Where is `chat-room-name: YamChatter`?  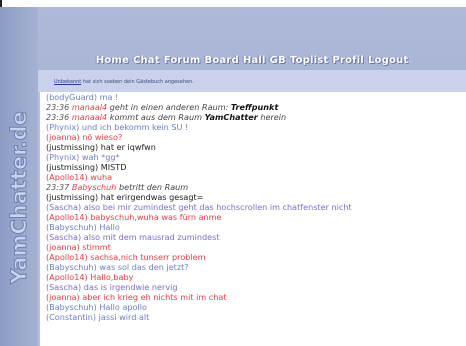
chat-room-name: YamChatter is located at coordinates (231, 117).